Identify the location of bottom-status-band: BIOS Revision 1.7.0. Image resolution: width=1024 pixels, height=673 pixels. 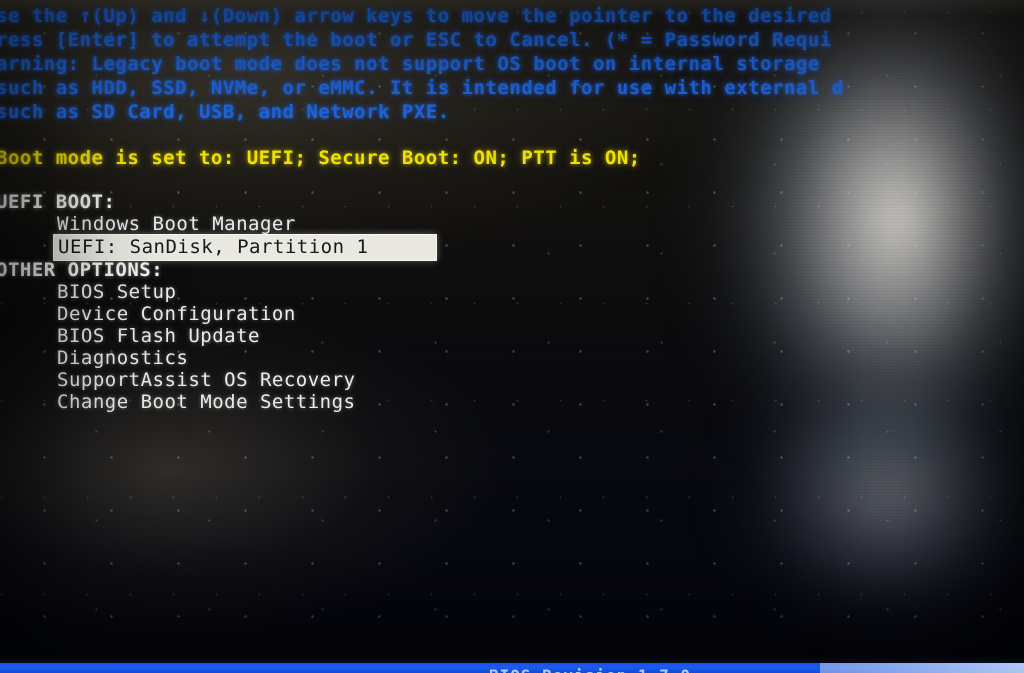
(512, 668).